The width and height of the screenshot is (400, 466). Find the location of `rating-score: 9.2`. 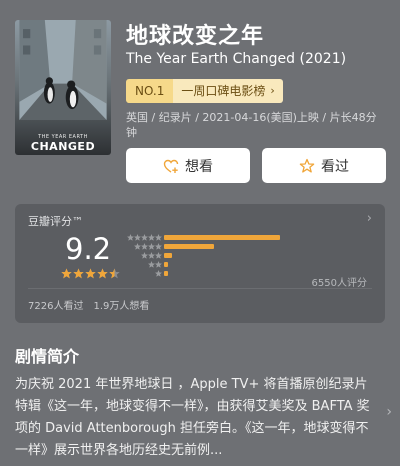

rating-score: 9.2 is located at coordinates (88, 249).